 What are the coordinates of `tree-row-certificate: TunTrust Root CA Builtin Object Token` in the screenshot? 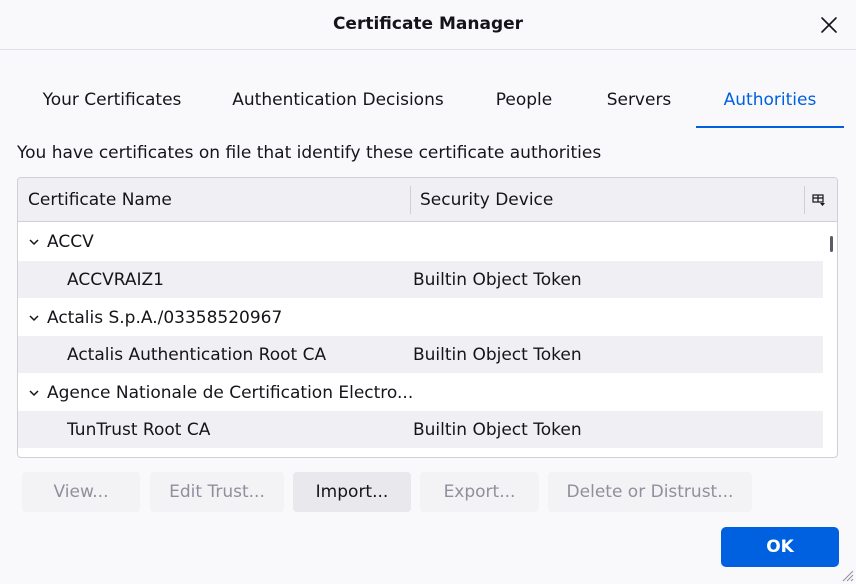 It's located at (420, 429).